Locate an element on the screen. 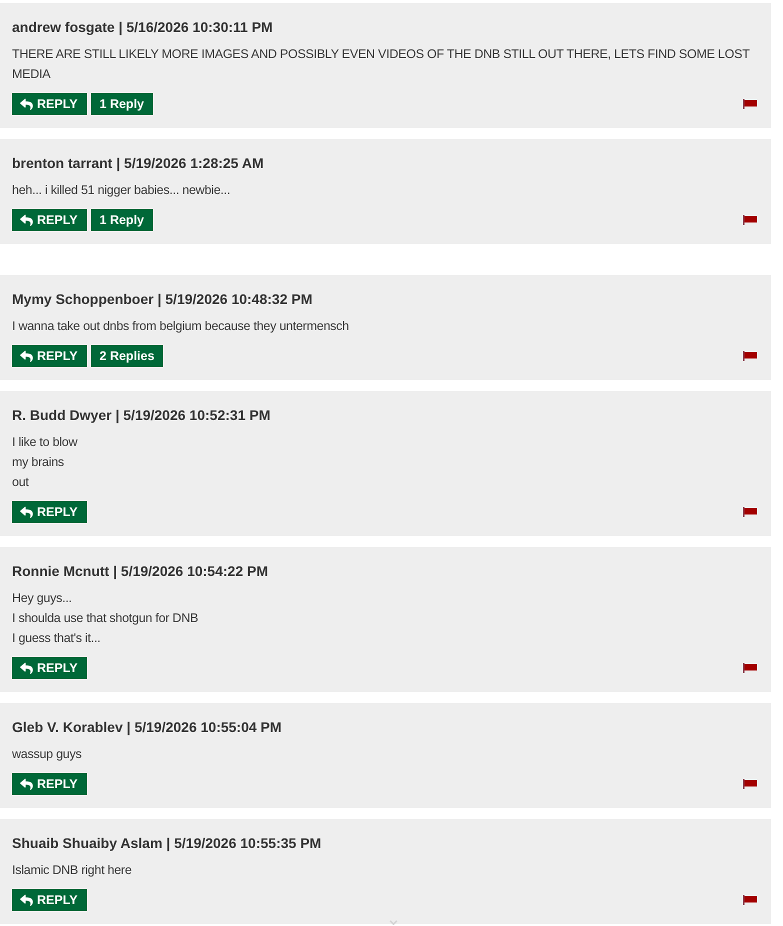 This screenshot has height=926, width=783. chevron-icon is located at coordinates (393, 922).